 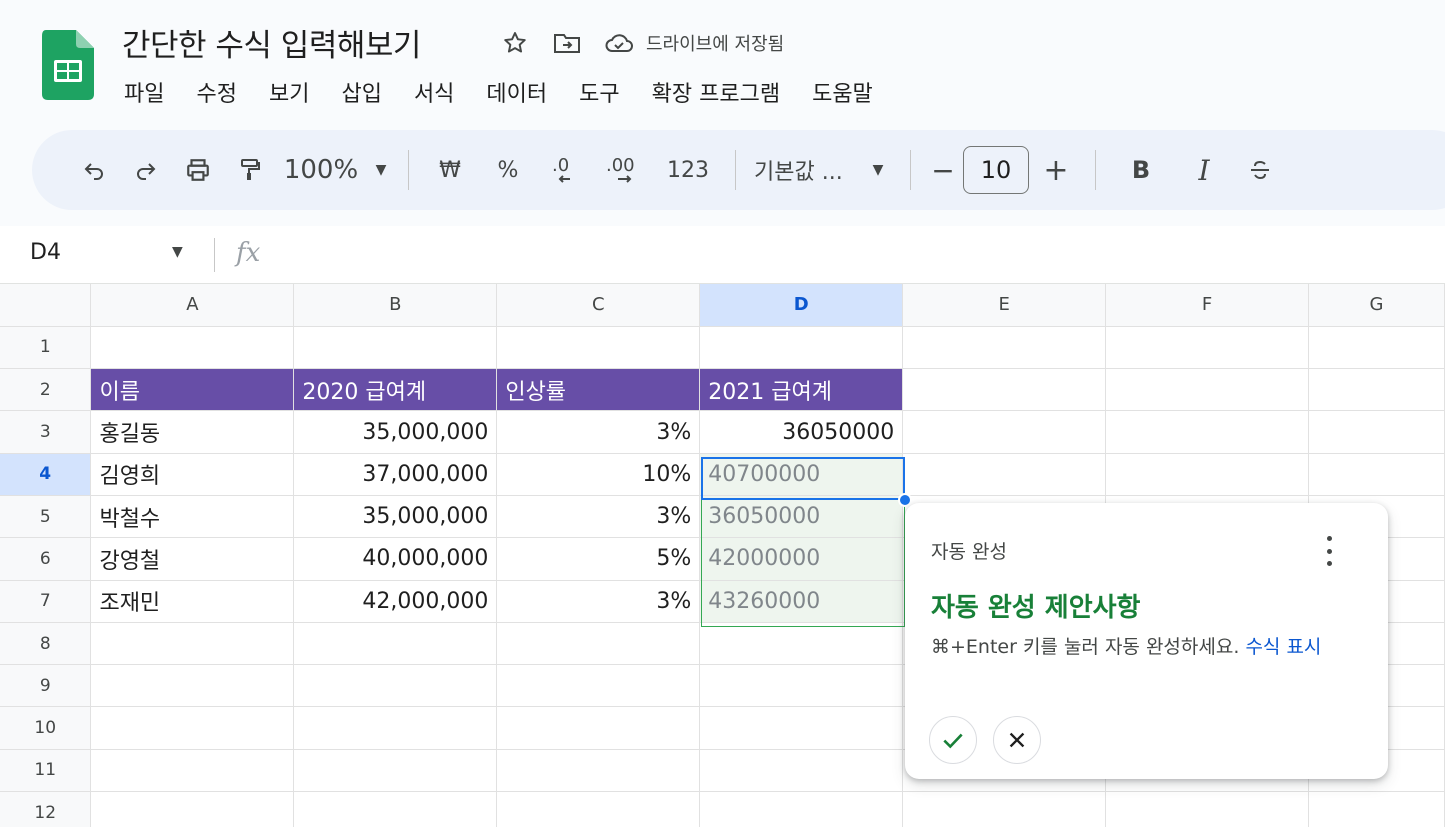 I want to click on name-box: D4, so click(x=45, y=252).